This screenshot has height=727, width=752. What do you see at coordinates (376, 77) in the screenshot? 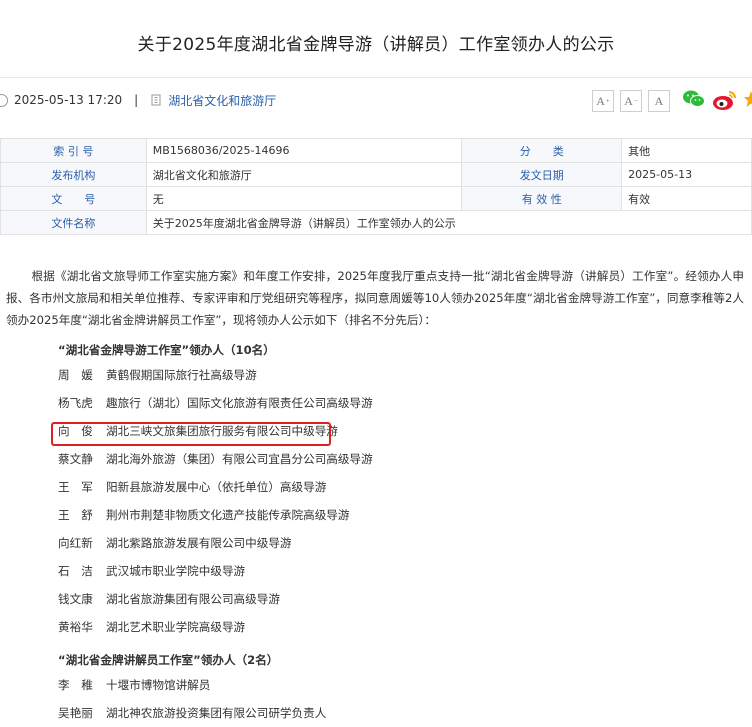
I see `divider` at bounding box center [376, 77].